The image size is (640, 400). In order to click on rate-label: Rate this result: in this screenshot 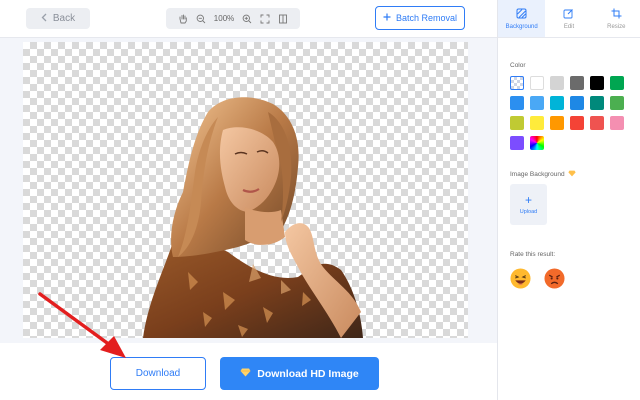, I will do `click(533, 254)`.